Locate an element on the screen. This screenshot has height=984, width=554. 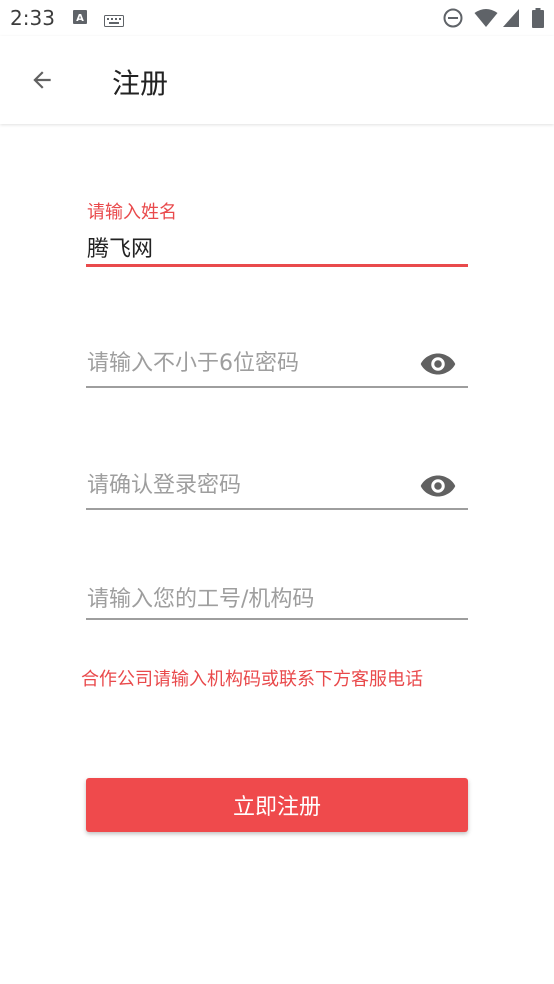
name-underline is located at coordinates (277, 265).